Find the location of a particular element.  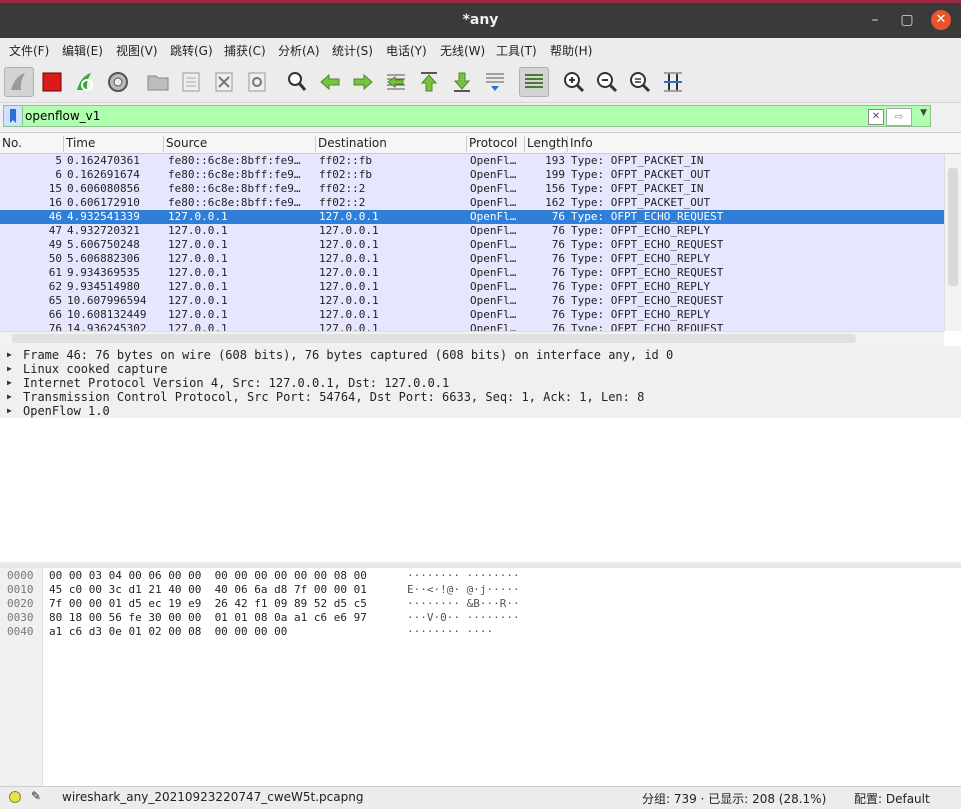

go-forward-icon is located at coordinates (363, 82).